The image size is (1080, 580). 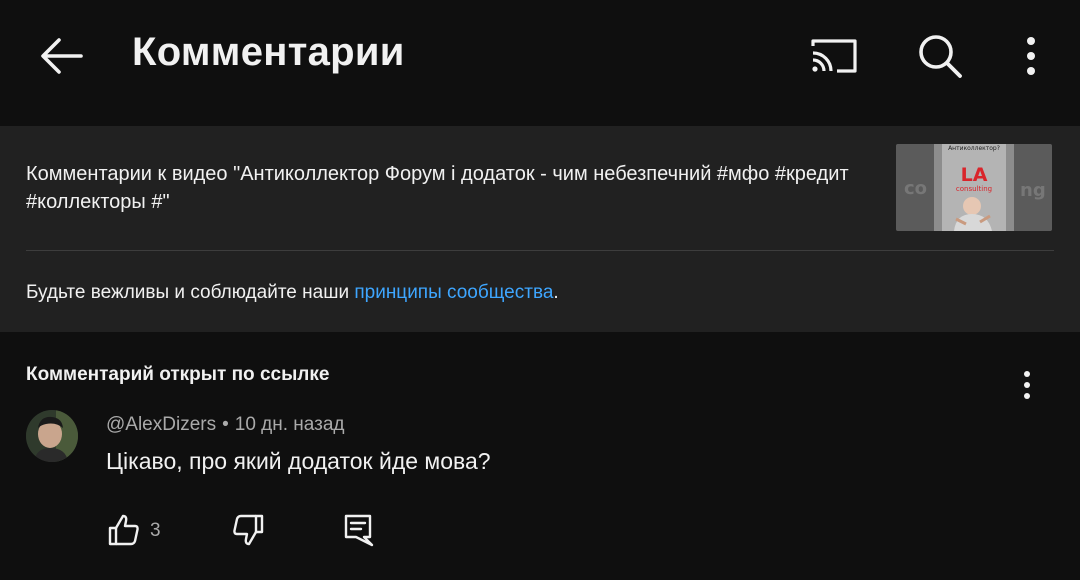 I want to click on linked-comment-label: Комментарий открыт по ссылке, so click(x=178, y=374).